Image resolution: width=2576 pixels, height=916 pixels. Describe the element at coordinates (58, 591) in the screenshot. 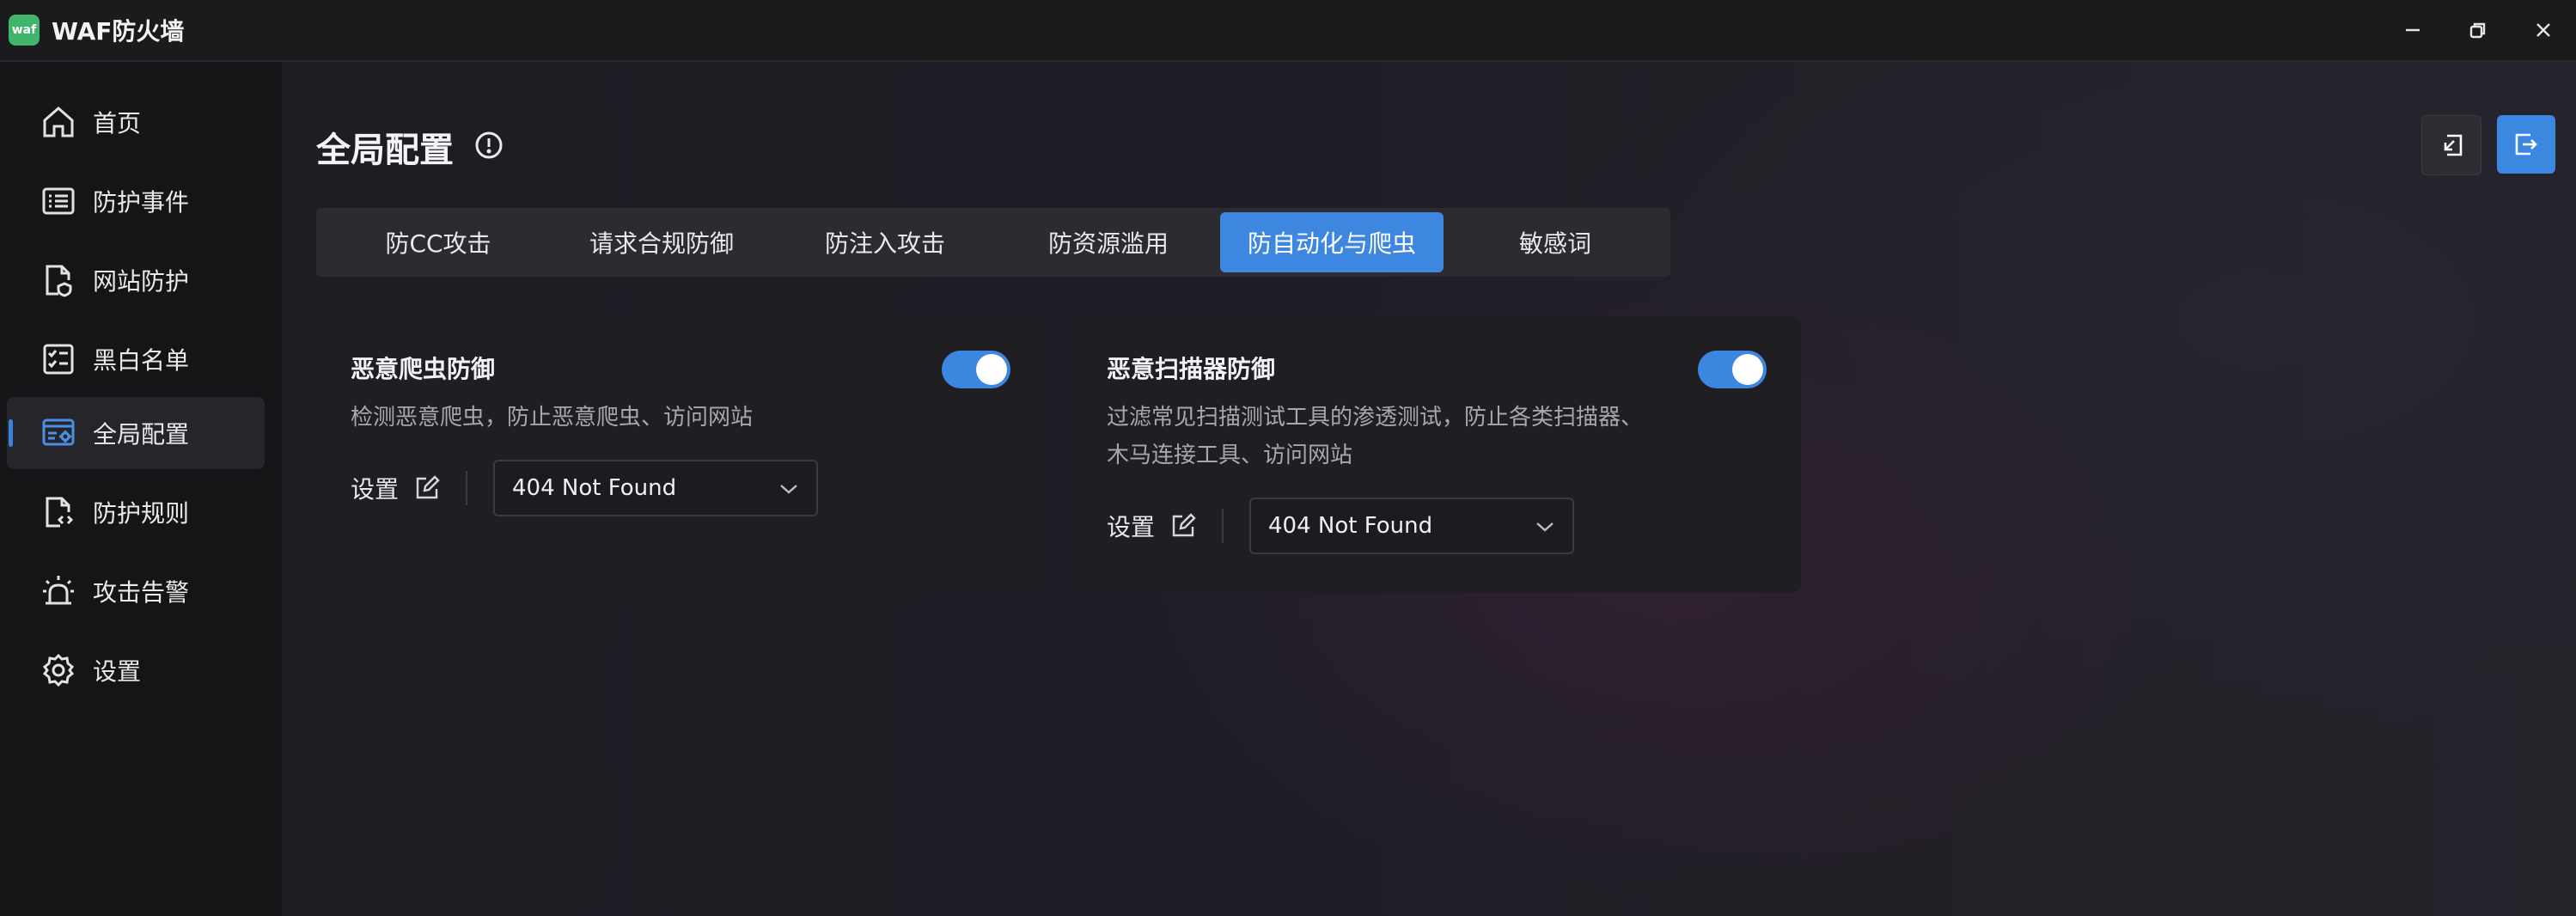

I see `alarm-icon` at that location.